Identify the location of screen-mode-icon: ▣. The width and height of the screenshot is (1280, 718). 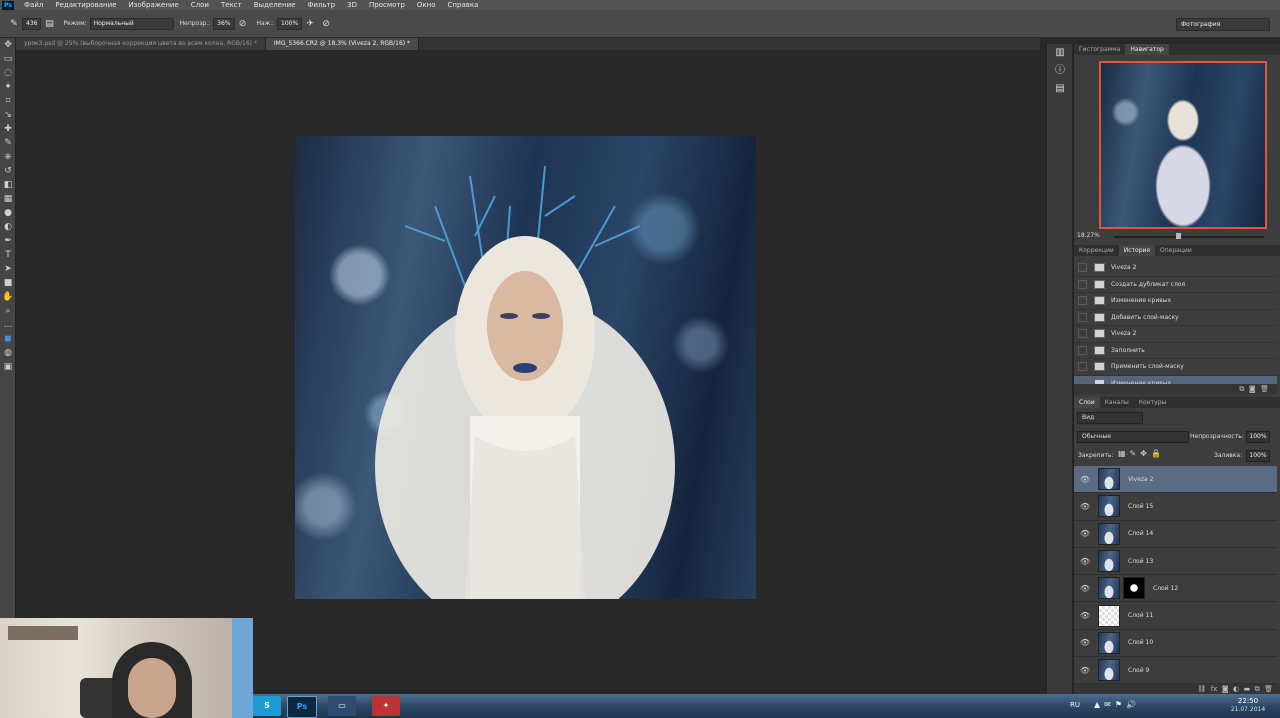
(8, 367).